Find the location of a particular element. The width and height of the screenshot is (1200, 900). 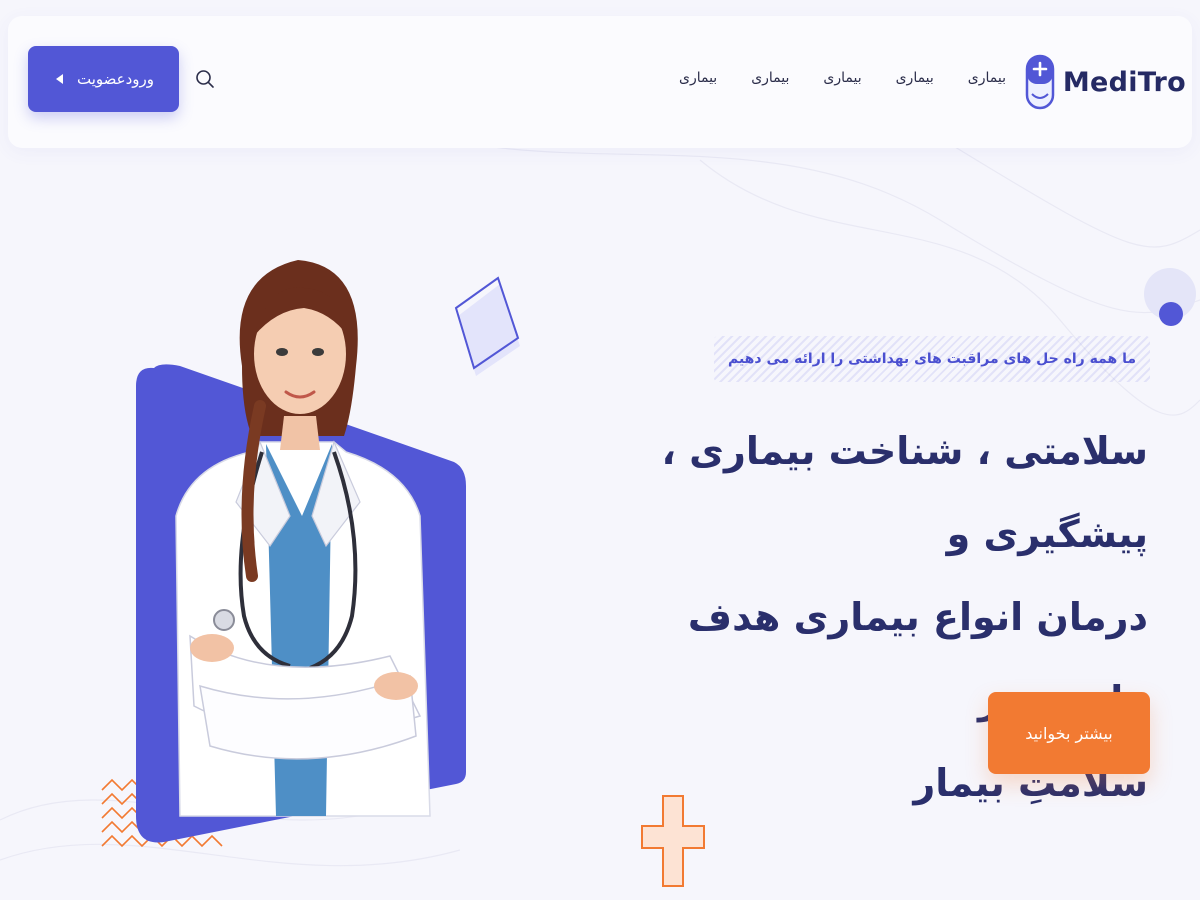

site-logo: MediTro is located at coordinates (1105, 82).